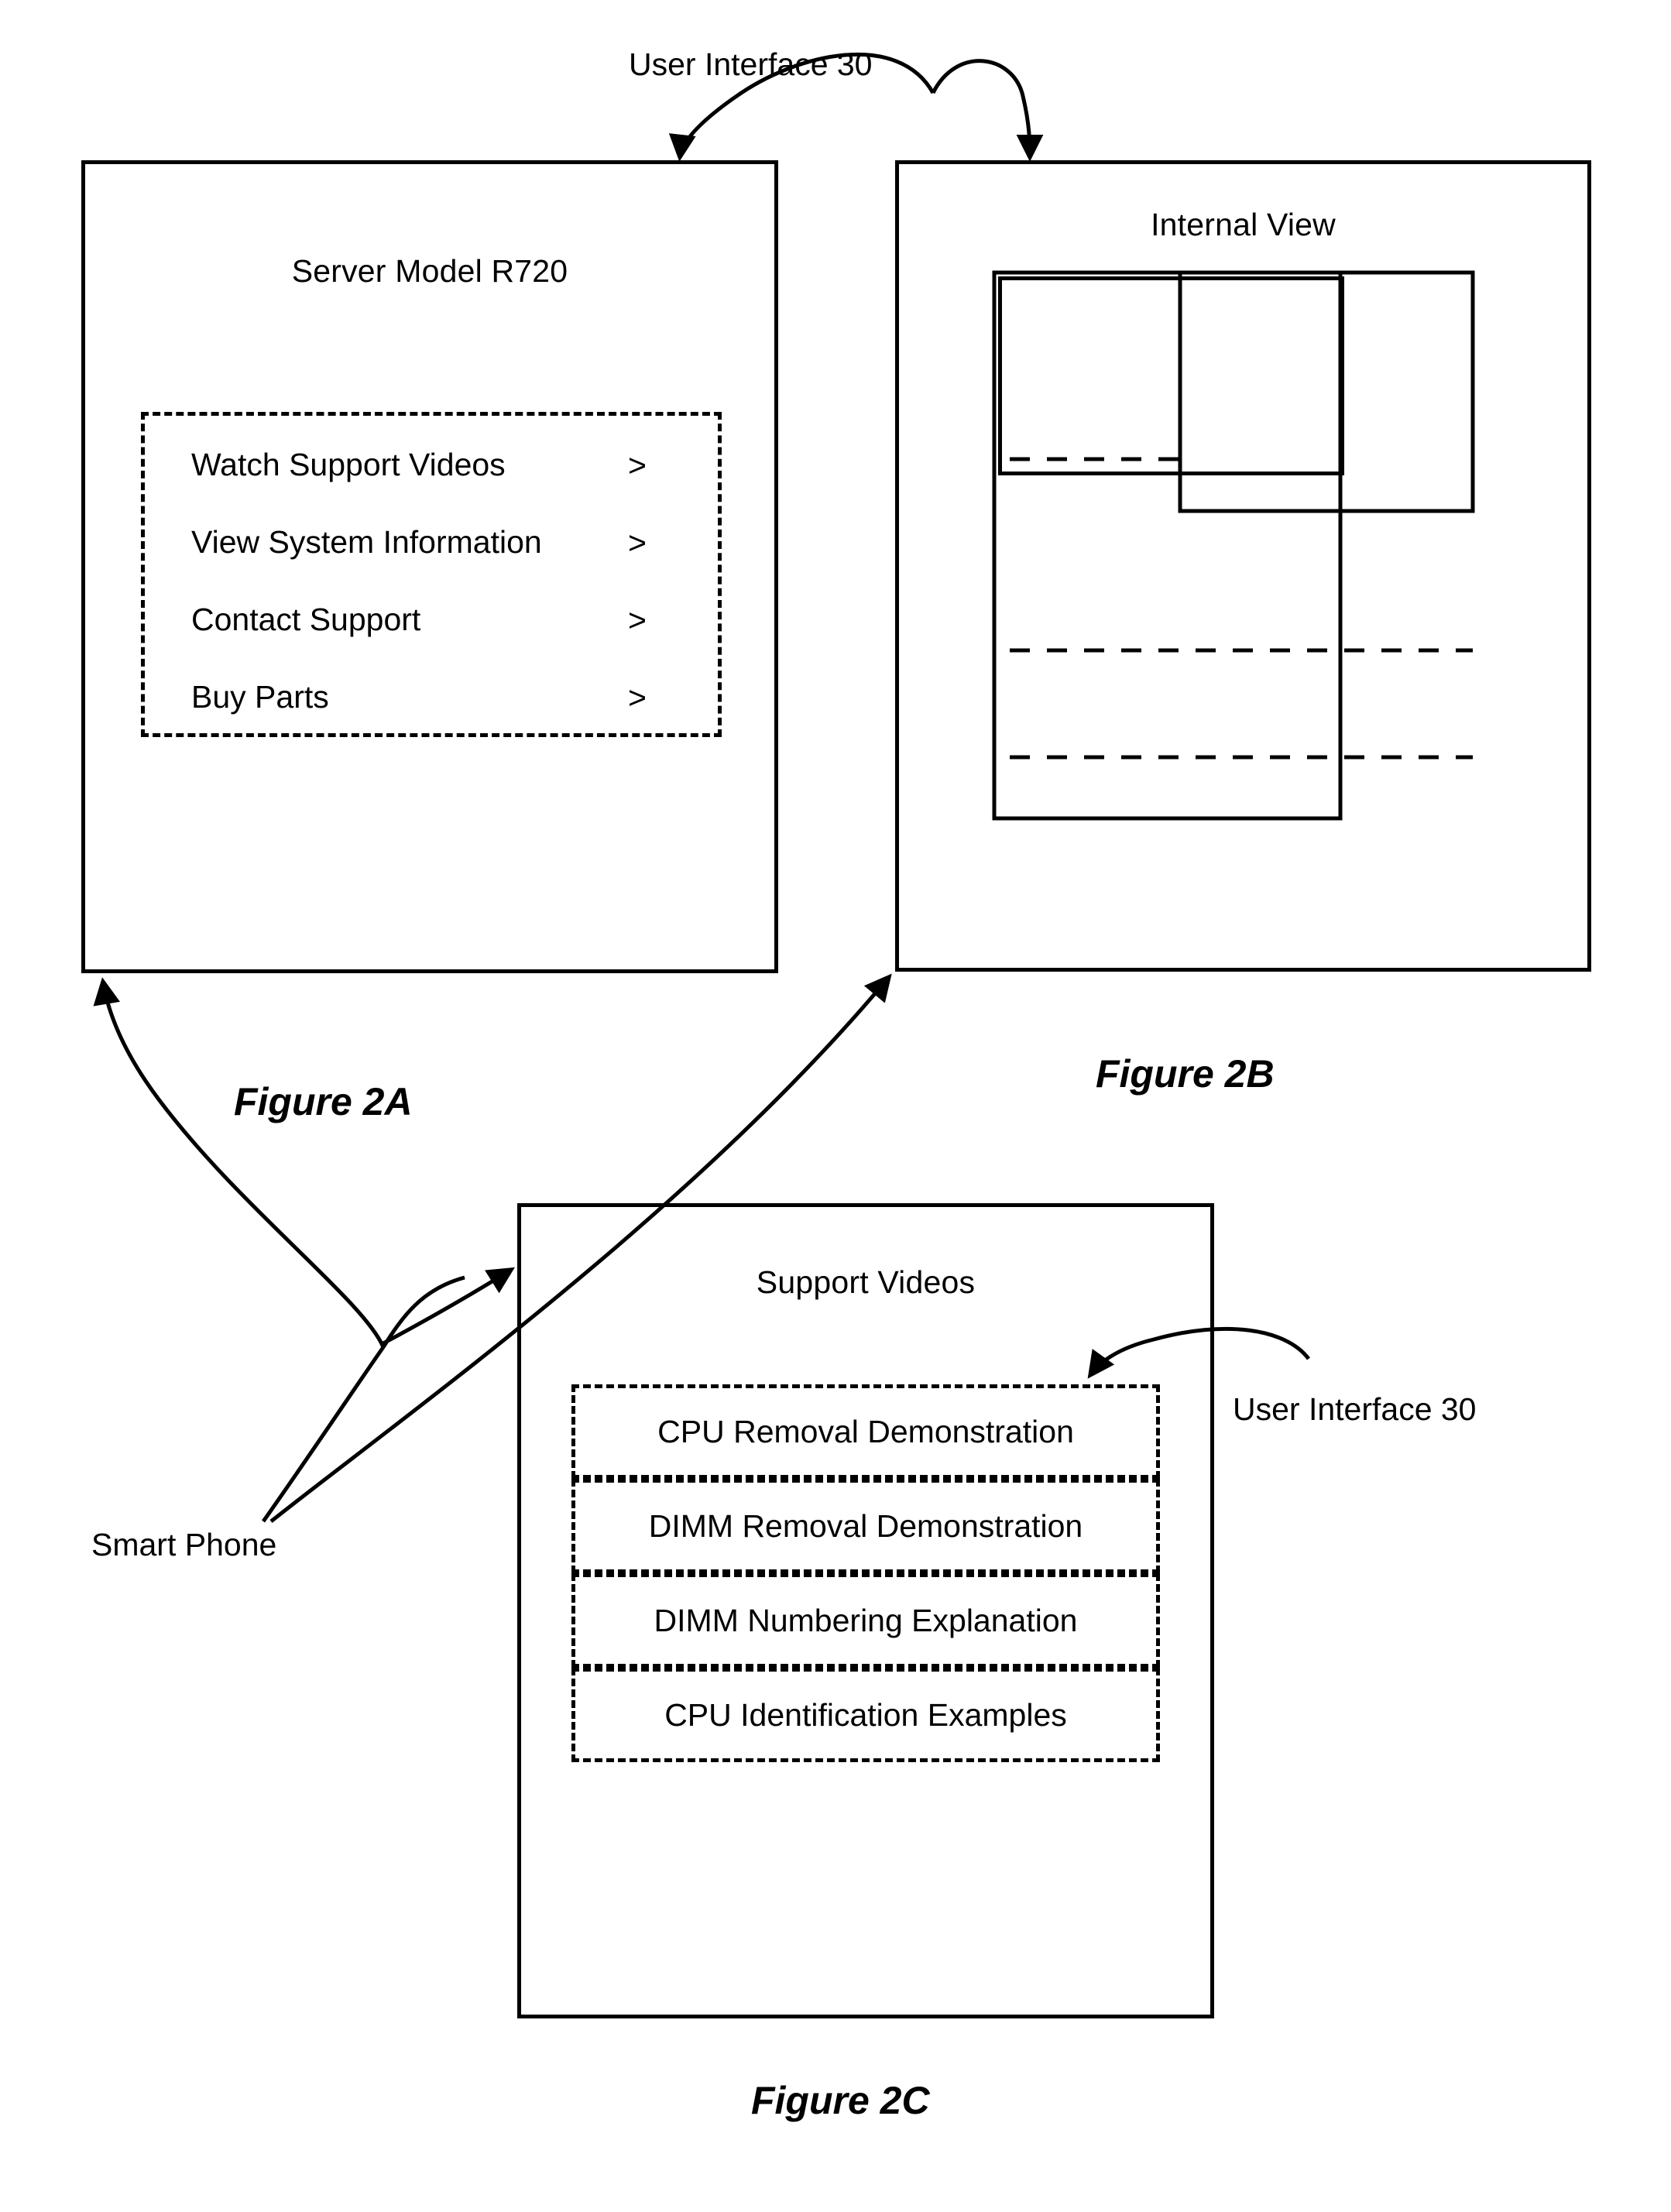 The height and width of the screenshot is (2212, 1671). Describe the element at coordinates (366, 542) in the screenshot. I see `menu-item-label: View System Information` at that location.